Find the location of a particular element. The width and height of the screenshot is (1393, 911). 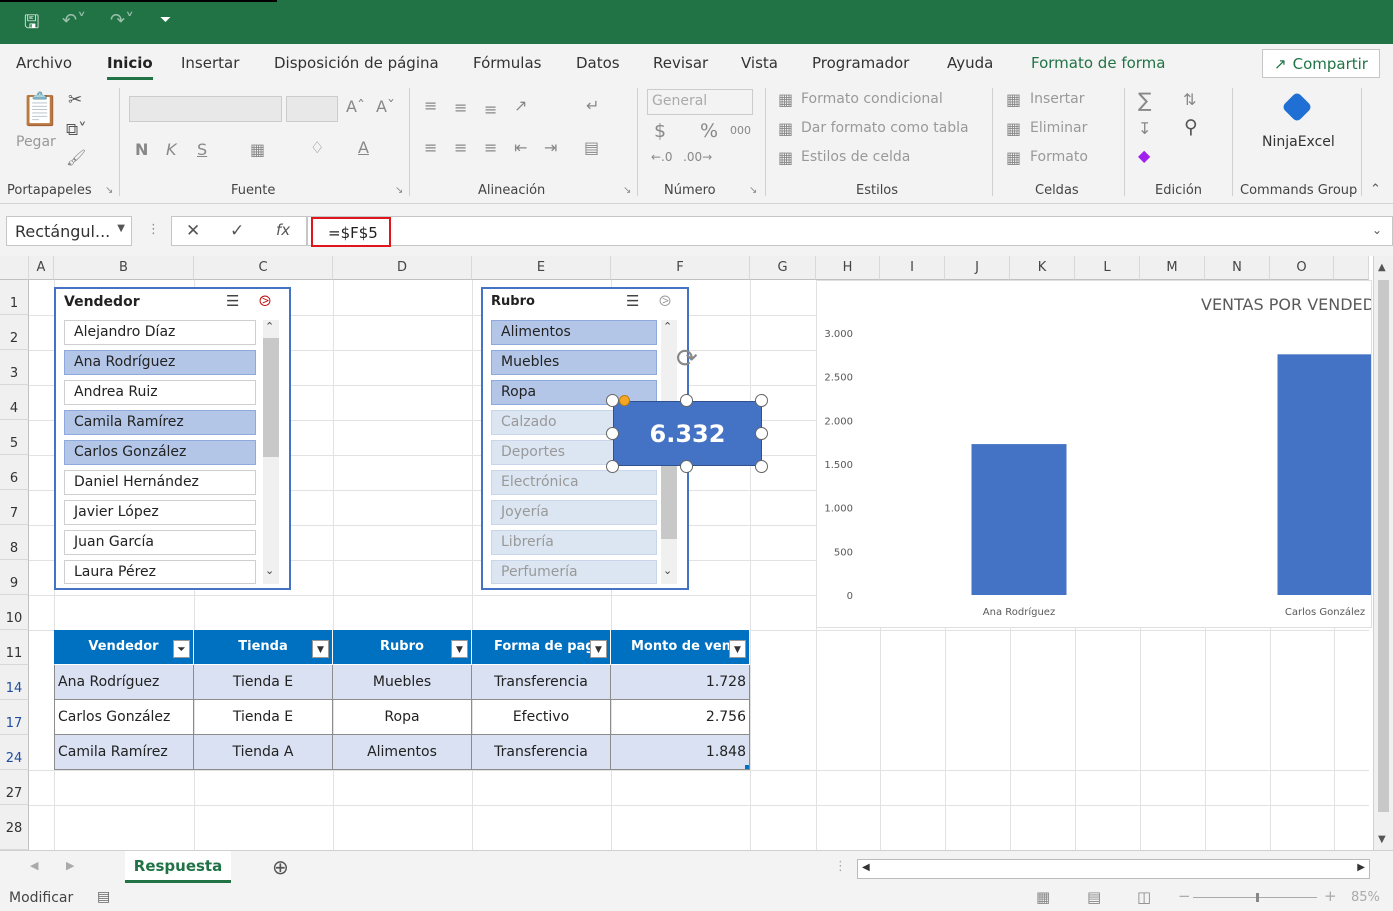

font-name-combo is located at coordinates (205, 109).